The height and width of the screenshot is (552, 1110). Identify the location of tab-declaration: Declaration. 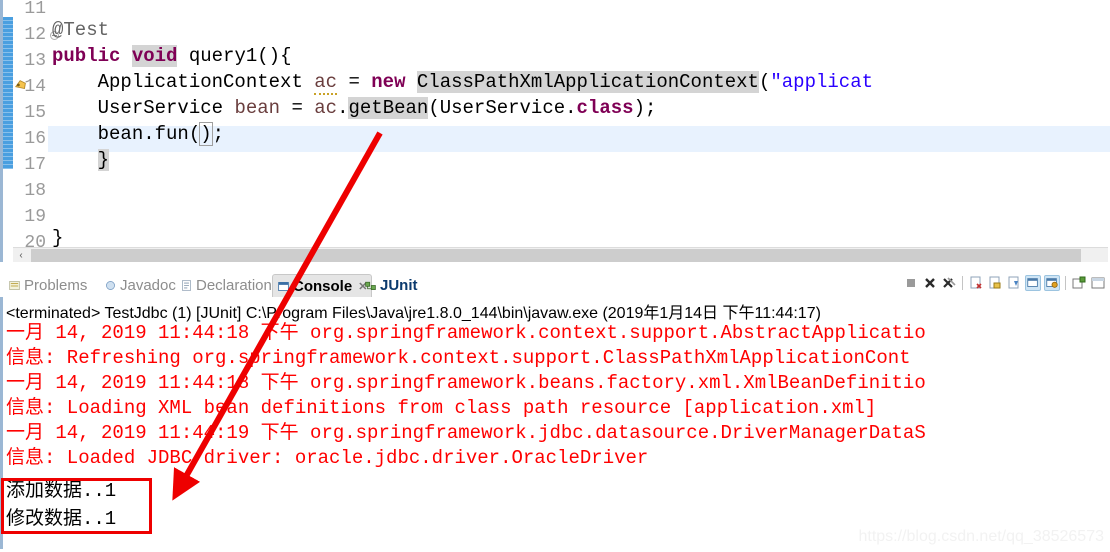
(226, 285).